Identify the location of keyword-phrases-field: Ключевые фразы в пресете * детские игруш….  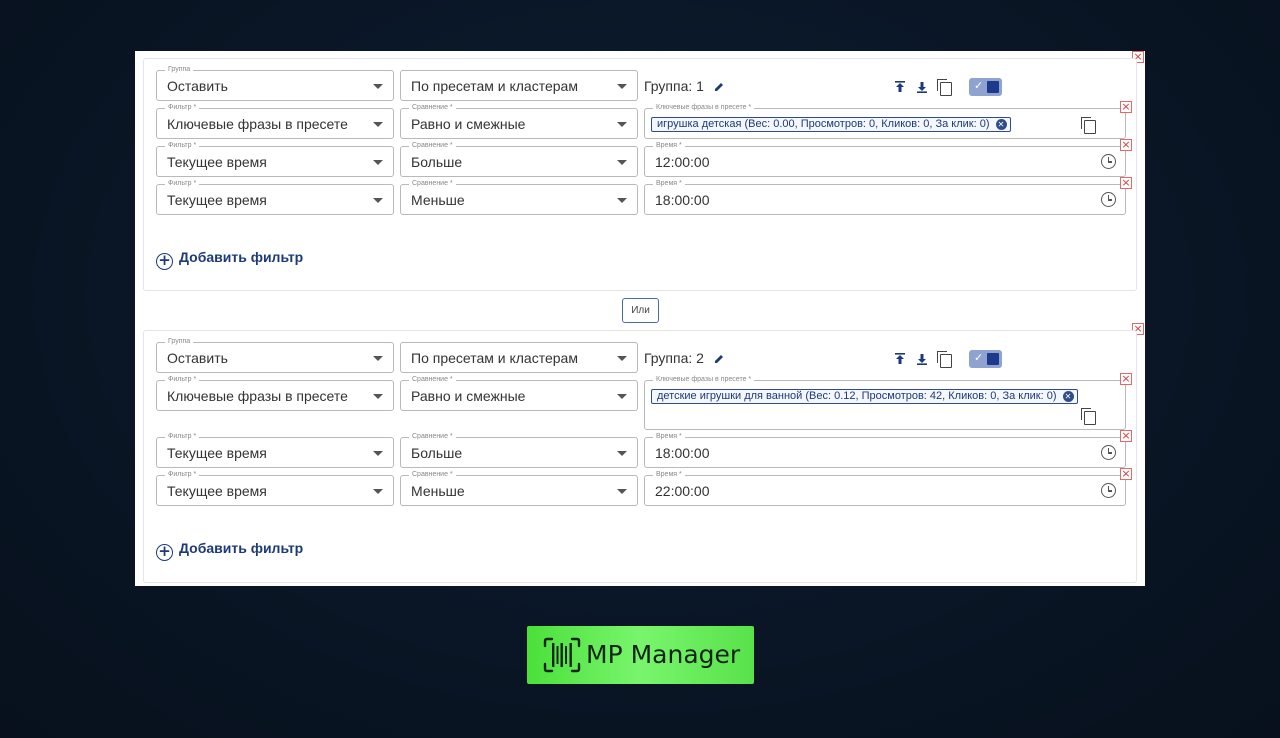
(885, 402).